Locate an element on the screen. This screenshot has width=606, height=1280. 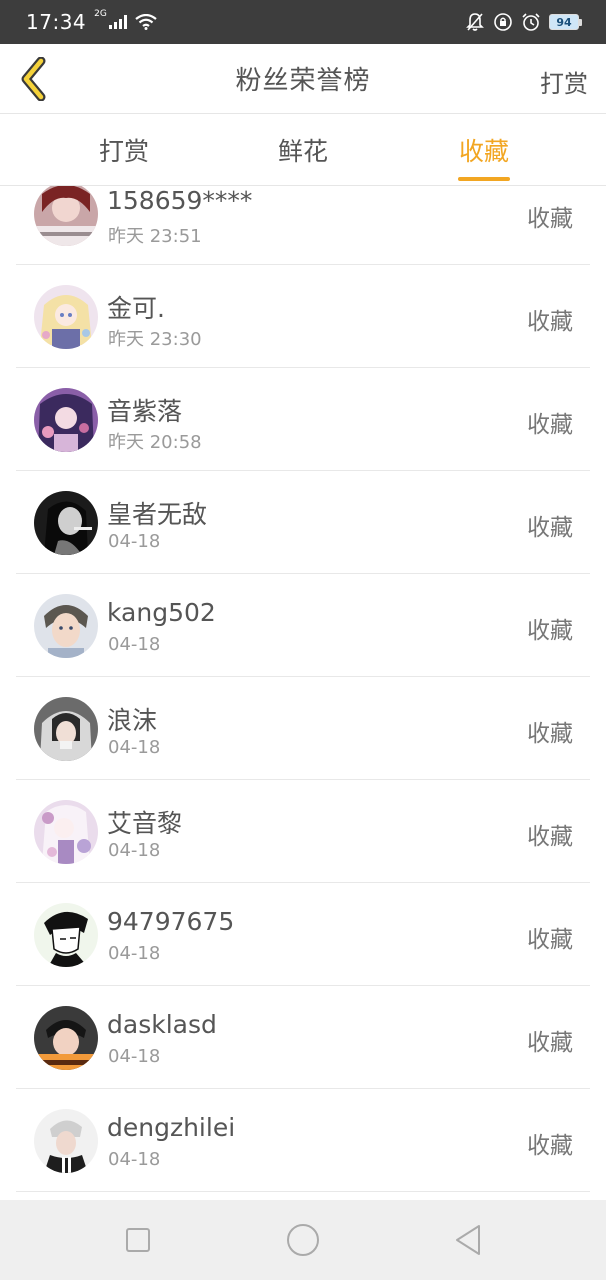
signal-icon is located at coordinates (117, 22).